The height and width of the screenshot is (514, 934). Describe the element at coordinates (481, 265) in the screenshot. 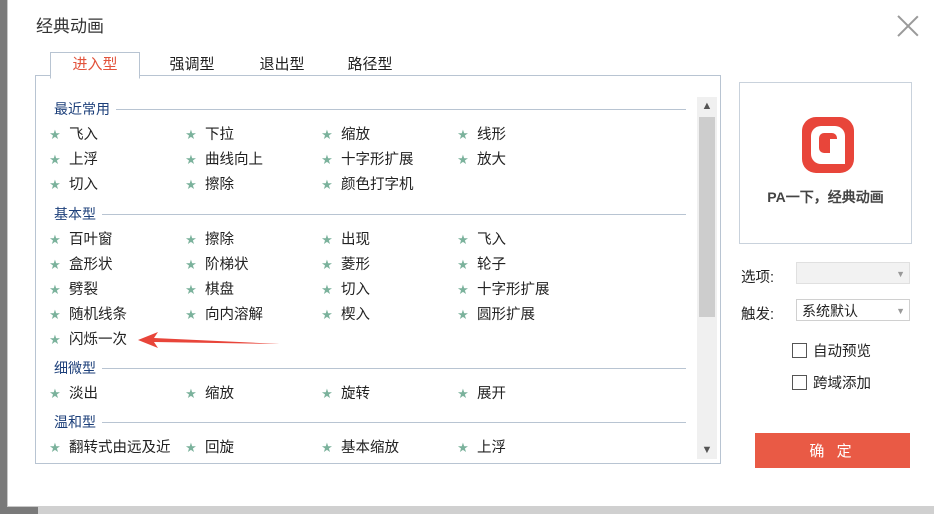

I see `animation-item: ★ 轮子` at that location.